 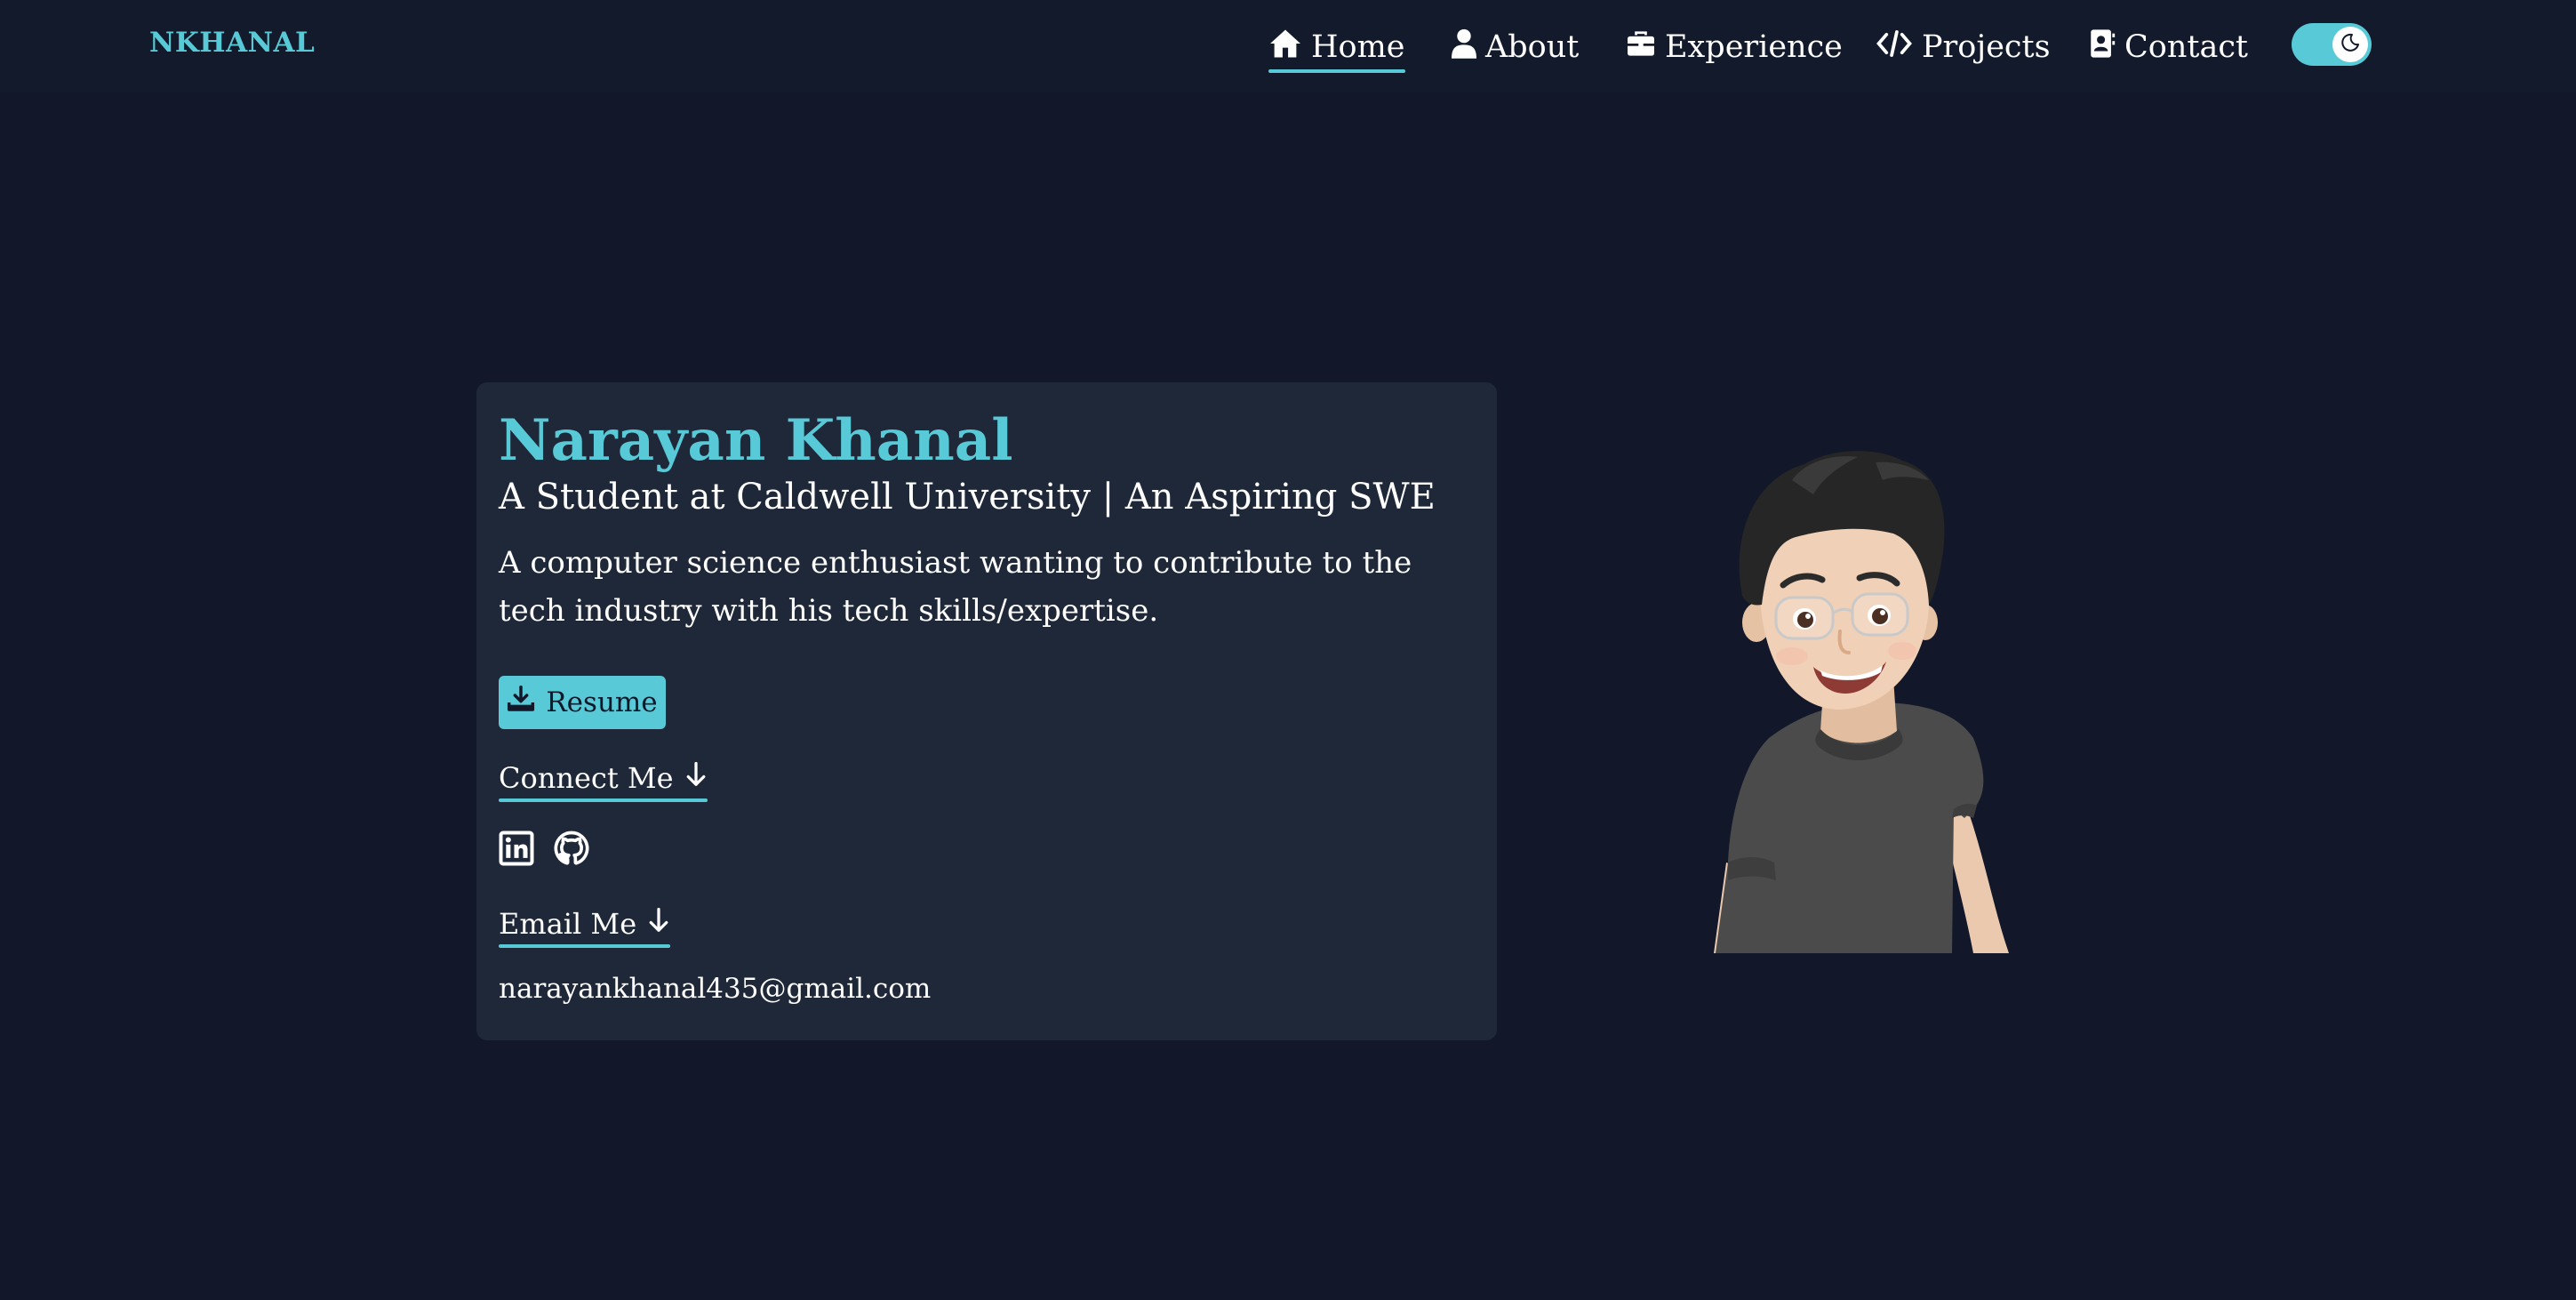 What do you see at coordinates (1754, 47) in the screenshot?
I see `nav-label-experience: Experience` at bounding box center [1754, 47].